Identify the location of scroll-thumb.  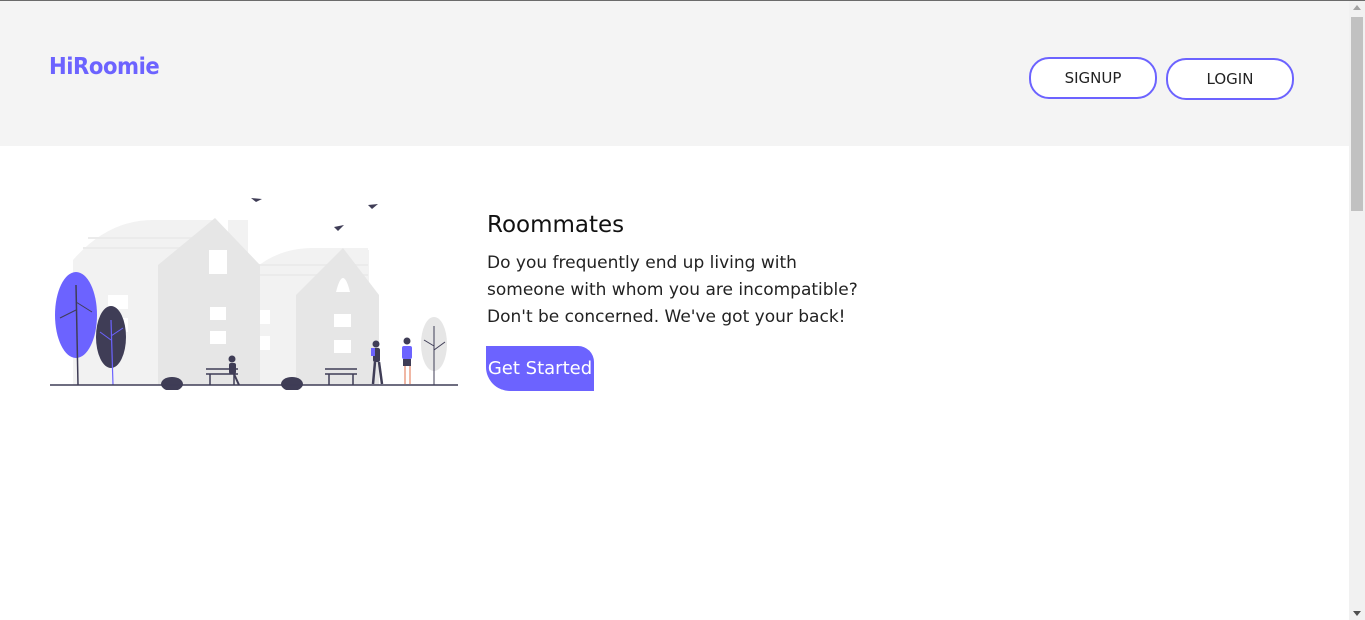
(1357, 114).